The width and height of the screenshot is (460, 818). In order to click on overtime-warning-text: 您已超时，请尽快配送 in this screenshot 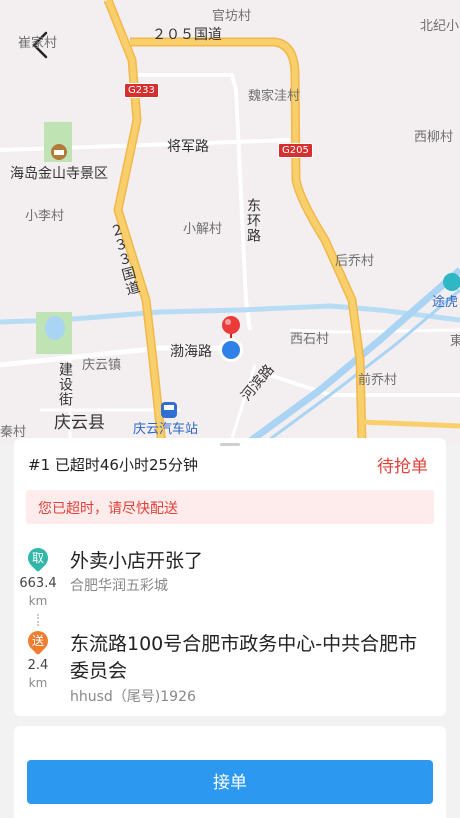, I will do `click(108, 509)`.